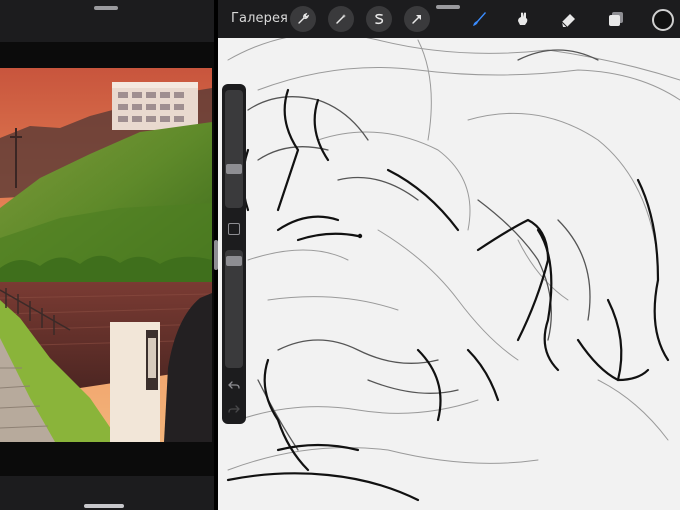 The image size is (680, 510). I want to click on wrench-icon, so click(303, 19).